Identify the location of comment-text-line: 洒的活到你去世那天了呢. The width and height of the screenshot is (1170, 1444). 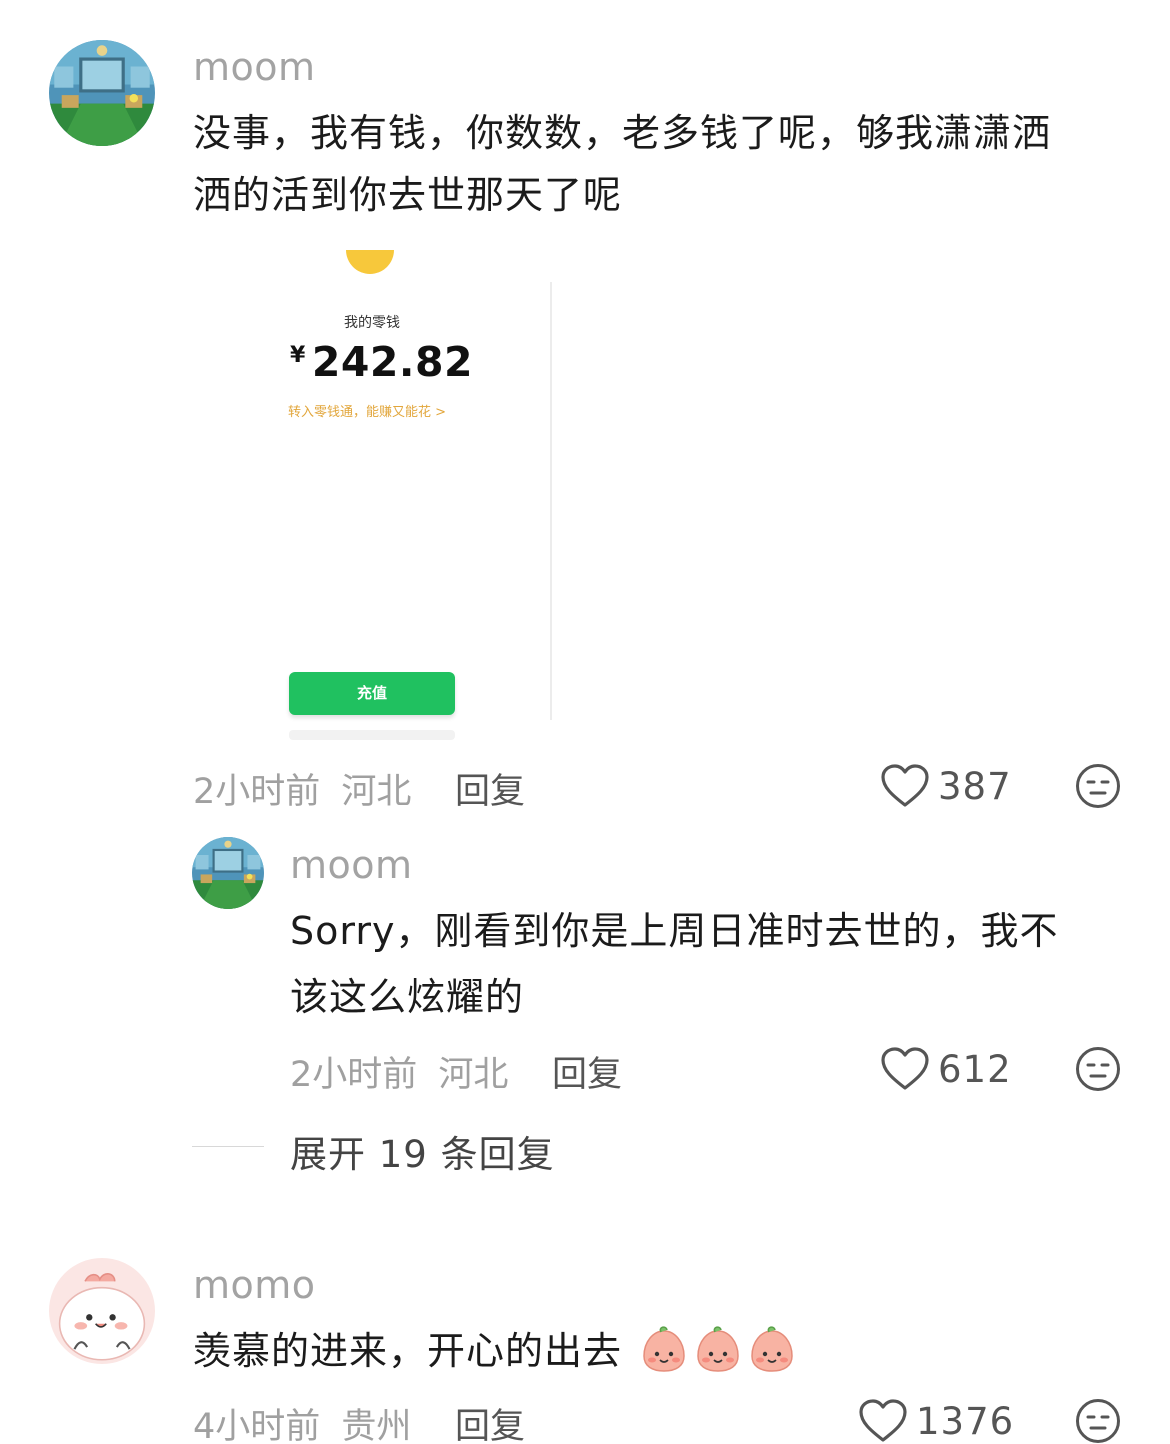
(408, 195).